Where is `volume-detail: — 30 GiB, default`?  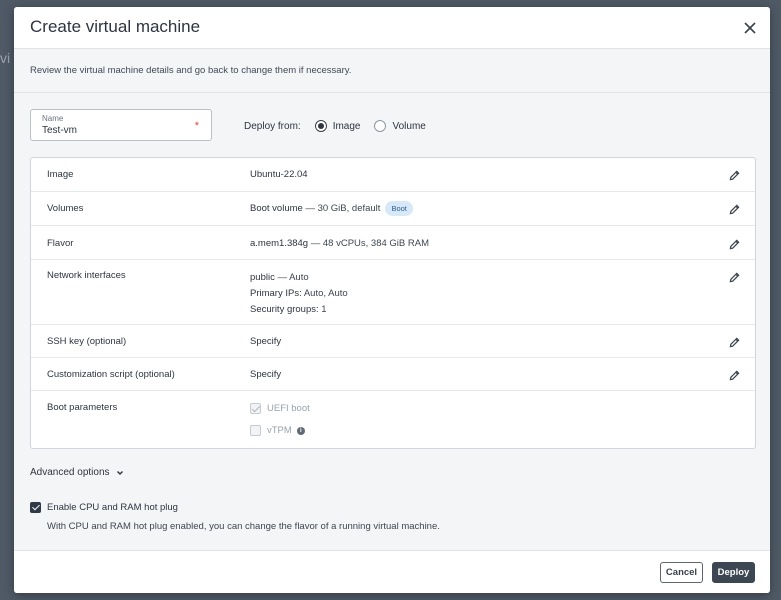 volume-detail: — 30 GiB, default is located at coordinates (341, 209).